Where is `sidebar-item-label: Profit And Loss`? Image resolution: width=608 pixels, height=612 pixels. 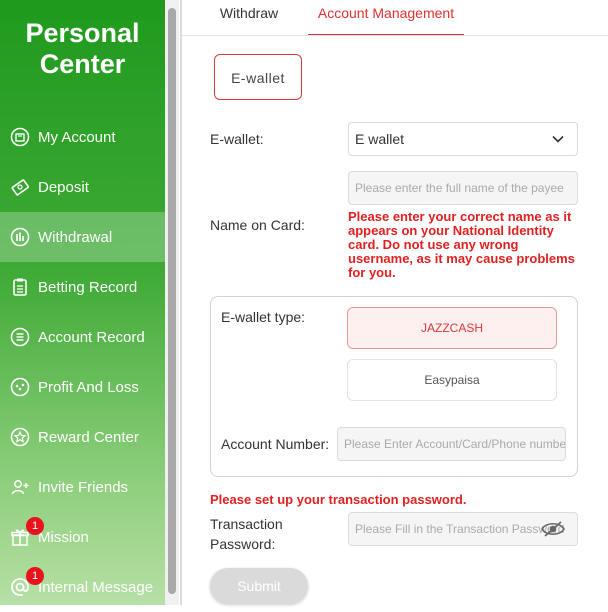
sidebar-item-label: Profit And Loss is located at coordinates (88, 387).